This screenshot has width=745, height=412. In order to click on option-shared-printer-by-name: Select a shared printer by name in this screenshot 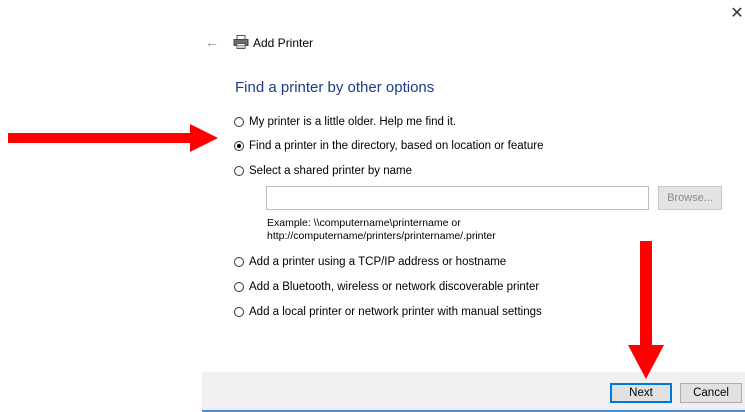, I will do `click(323, 171)`.